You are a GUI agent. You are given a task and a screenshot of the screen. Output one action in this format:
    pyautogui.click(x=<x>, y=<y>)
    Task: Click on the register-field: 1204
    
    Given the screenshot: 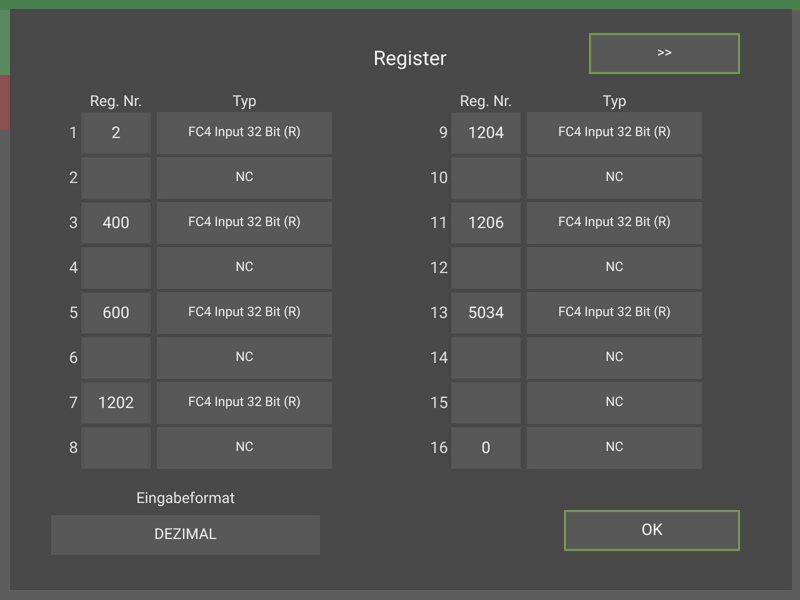 What is the action you would take?
    pyautogui.click(x=486, y=133)
    